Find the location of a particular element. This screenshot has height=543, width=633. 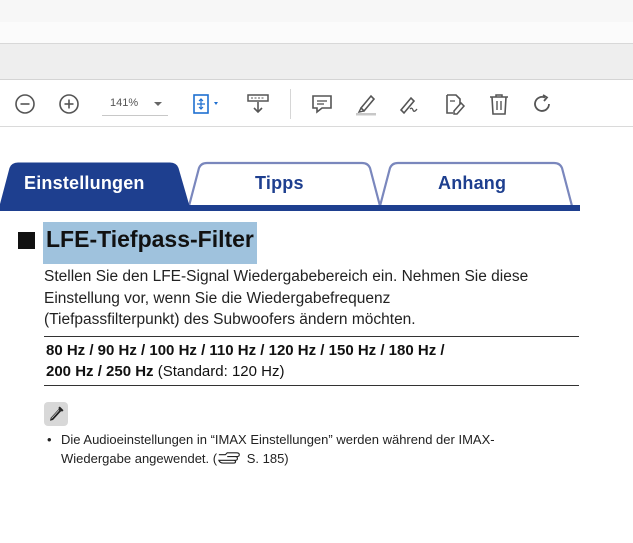

divider-top is located at coordinates (311, 336).